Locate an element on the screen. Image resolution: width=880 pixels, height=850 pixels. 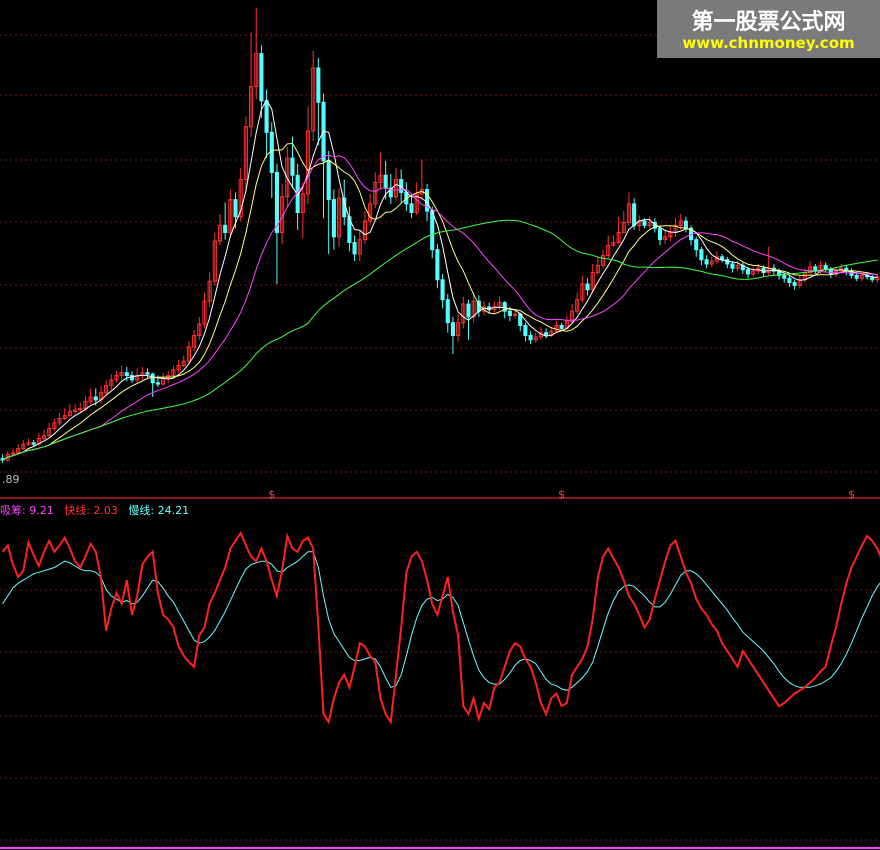
watermark-url: www.chnmoney.com is located at coordinates (768, 43).